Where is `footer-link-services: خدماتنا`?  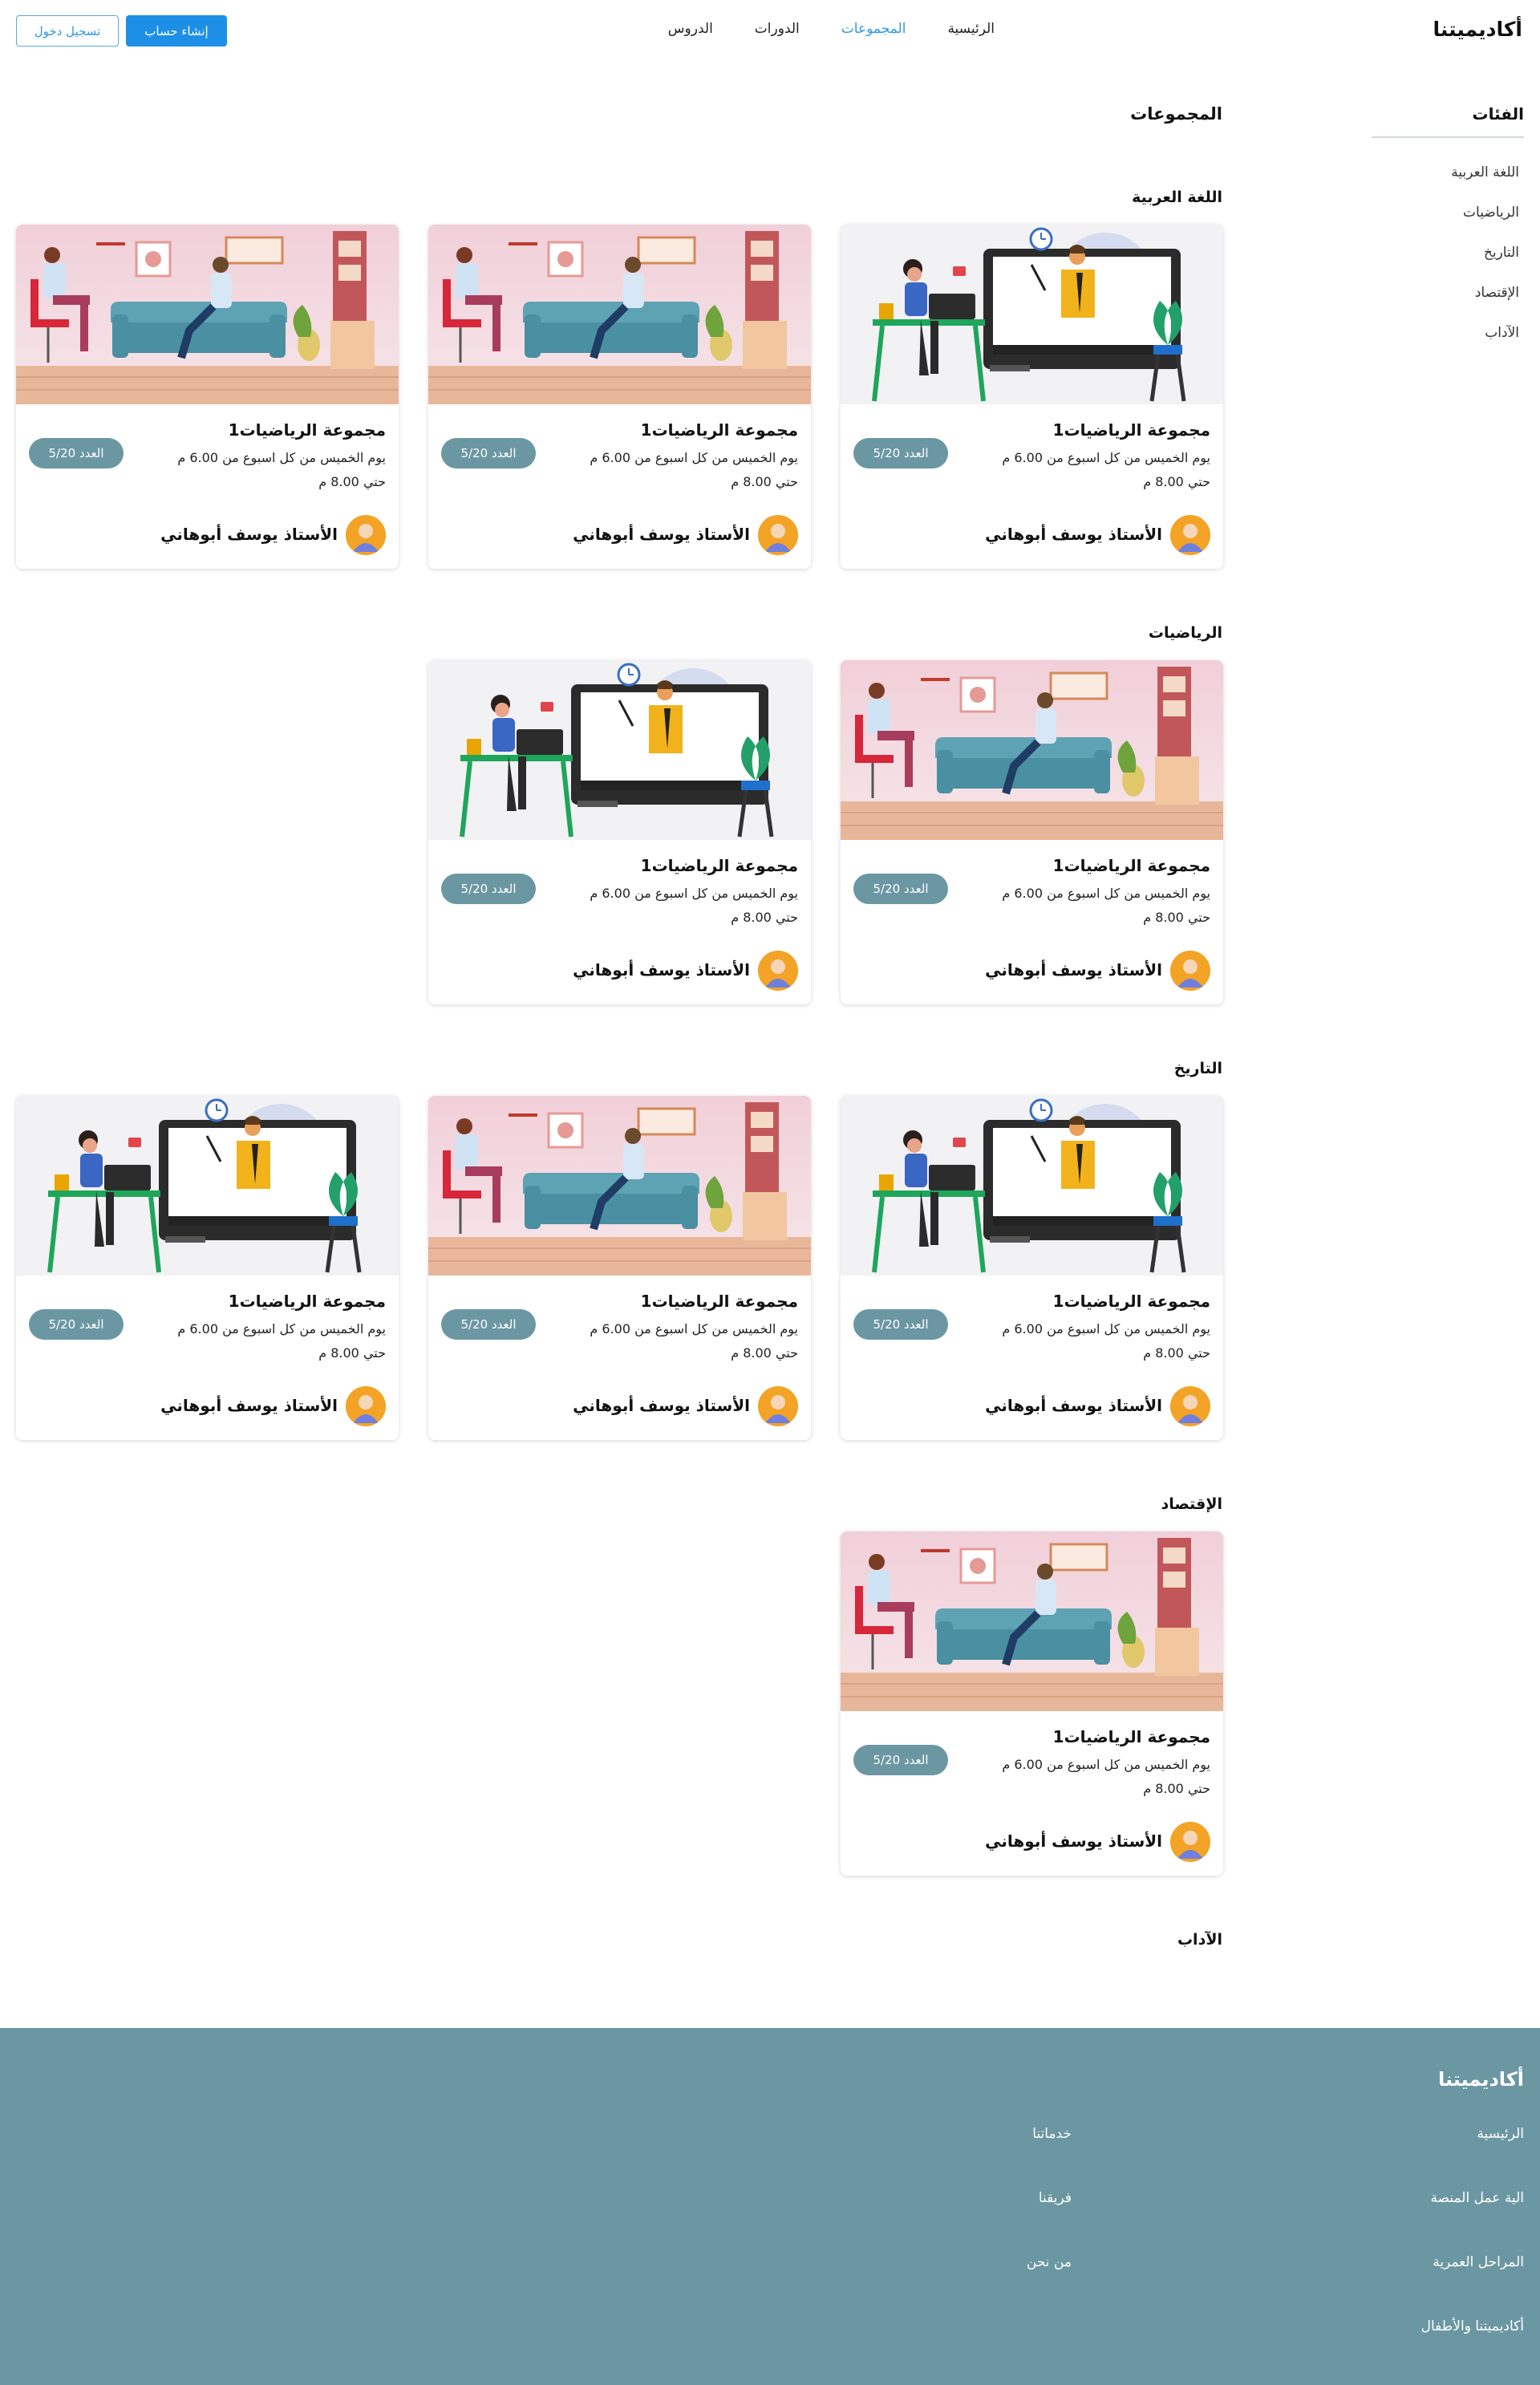 footer-link-services: خدماتنا is located at coordinates (951, 2152).